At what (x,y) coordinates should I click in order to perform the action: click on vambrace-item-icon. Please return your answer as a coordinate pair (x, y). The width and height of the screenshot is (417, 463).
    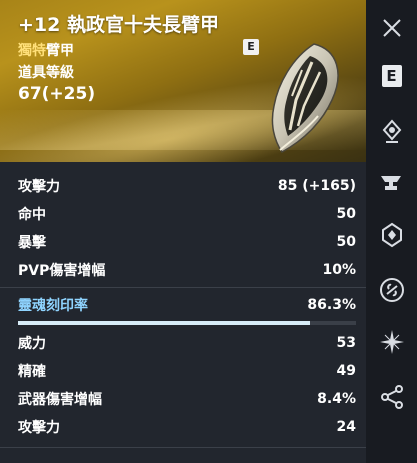
    Looking at the image, I should click on (305, 98).